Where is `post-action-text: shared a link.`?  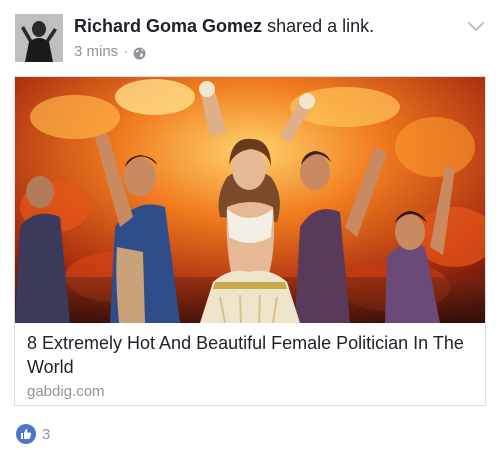 post-action-text: shared a link. is located at coordinates (321, 26).